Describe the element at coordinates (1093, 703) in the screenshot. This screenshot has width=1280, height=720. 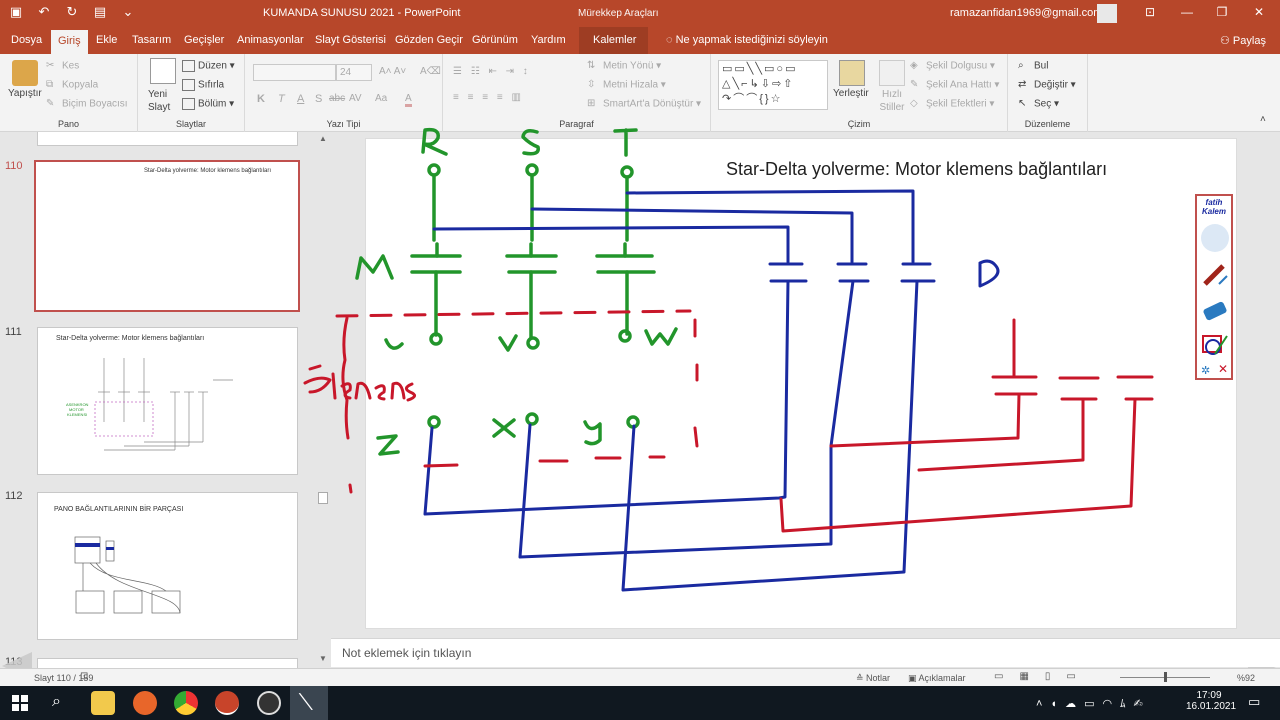
I see `system-tray-icons: ˄◖☁▭◠ﾑ✍` at that location.